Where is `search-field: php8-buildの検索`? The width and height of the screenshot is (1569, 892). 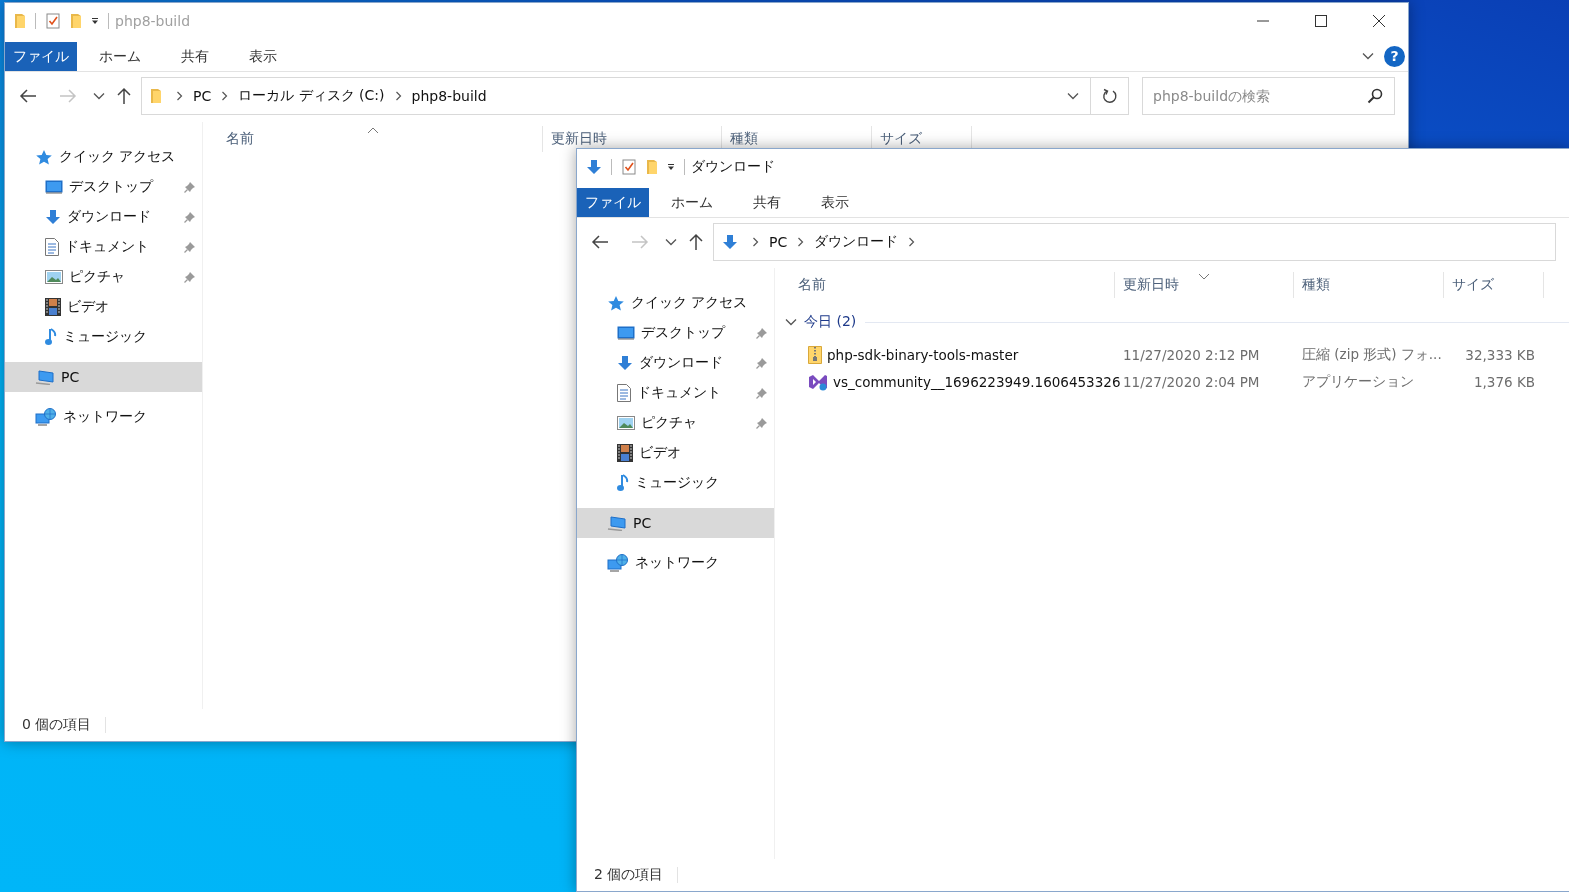 search-field: php8-buildの検索 is located at coordinates (1268, 96).